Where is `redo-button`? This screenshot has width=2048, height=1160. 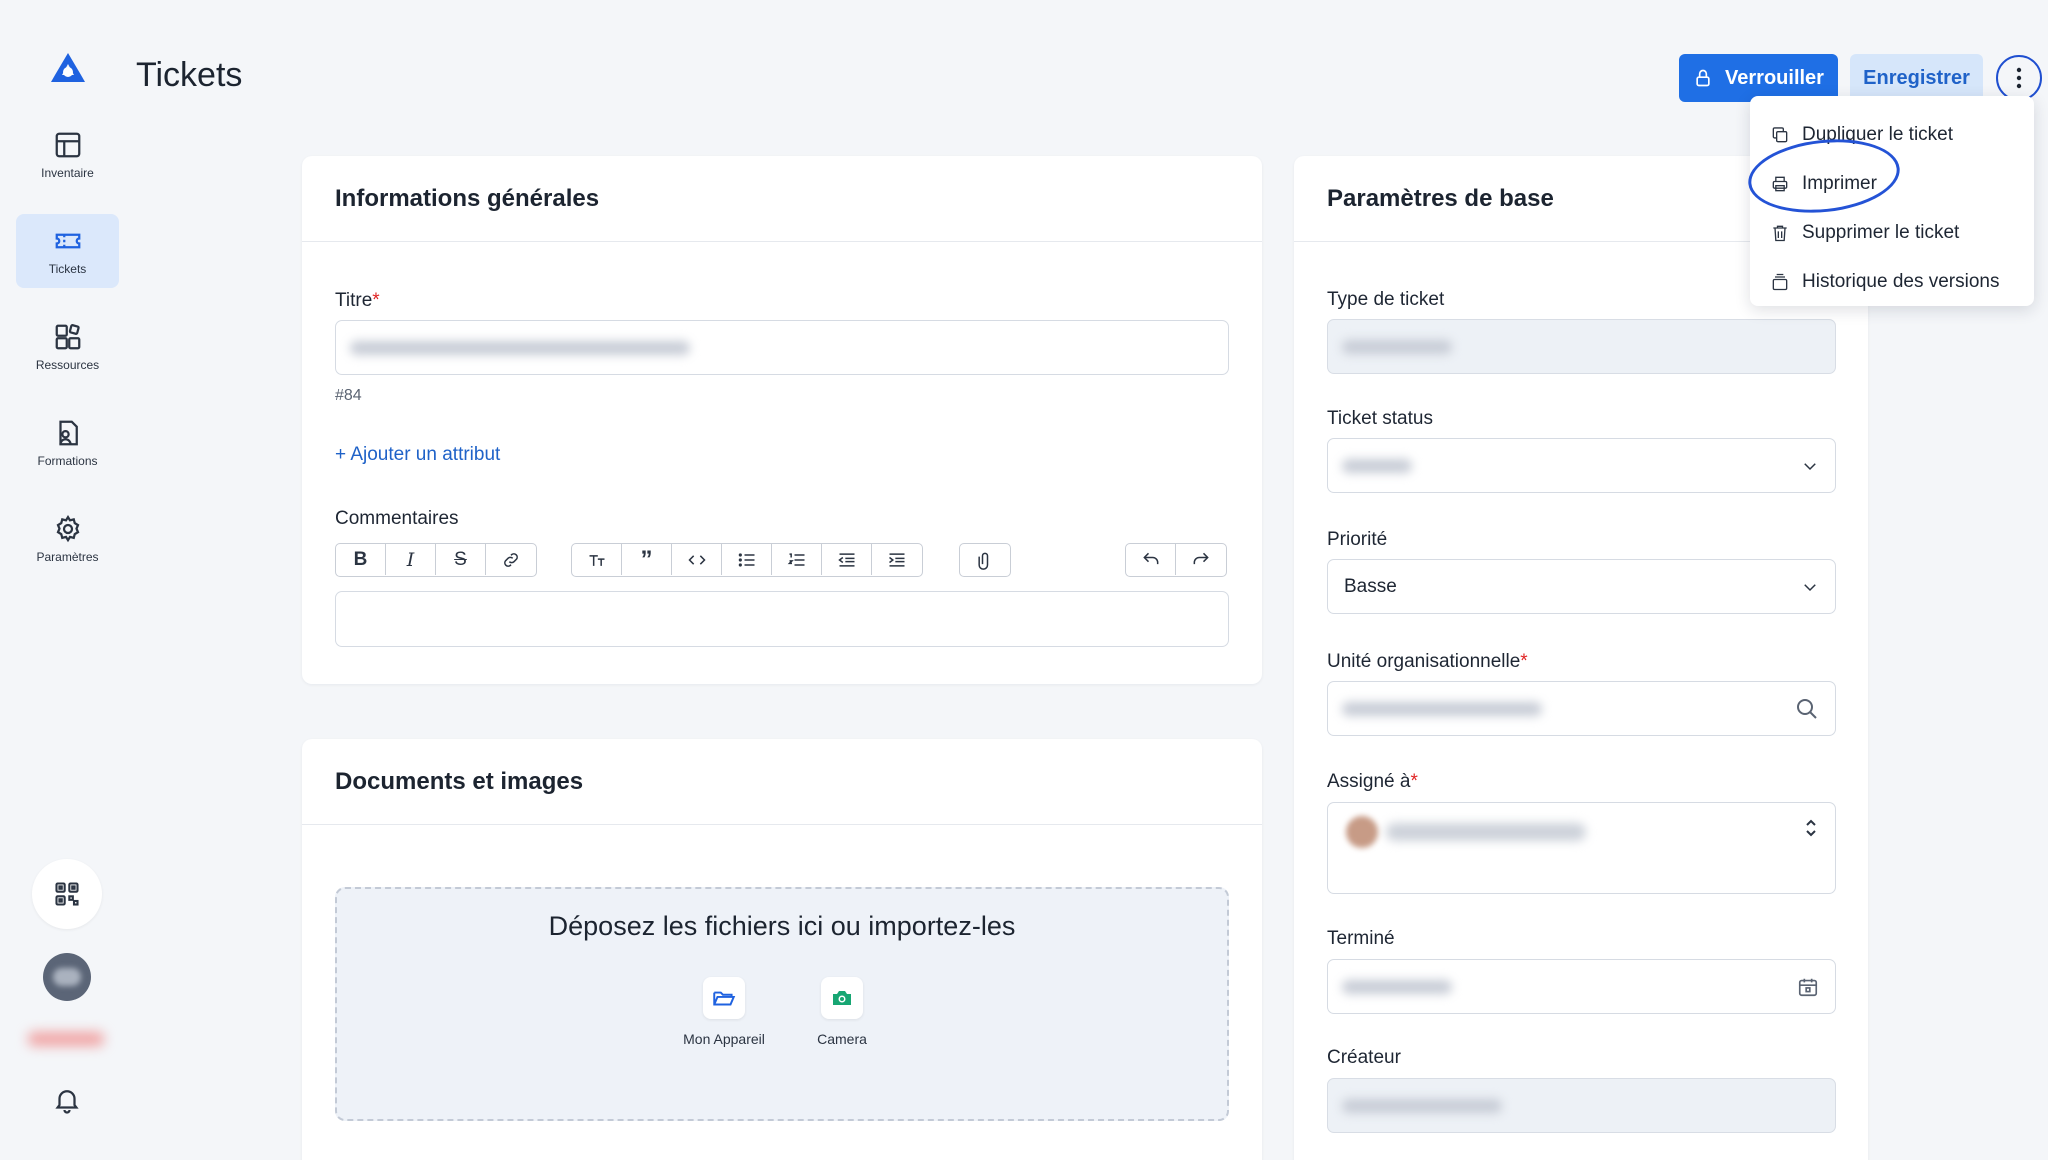 redo-button is located at coordinates (1201, 559).